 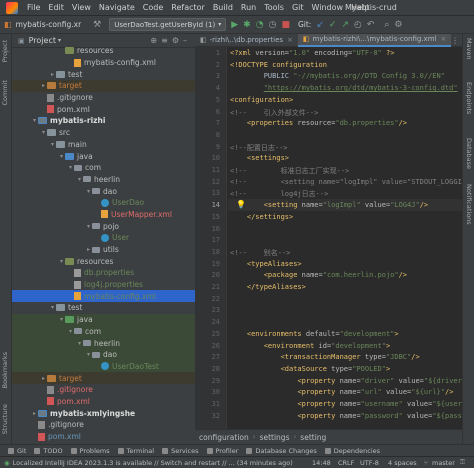 What do you see at coordinates (153, 7) in the screenshot?
I see `menu-code: Code` at bounding box center [153, 7].